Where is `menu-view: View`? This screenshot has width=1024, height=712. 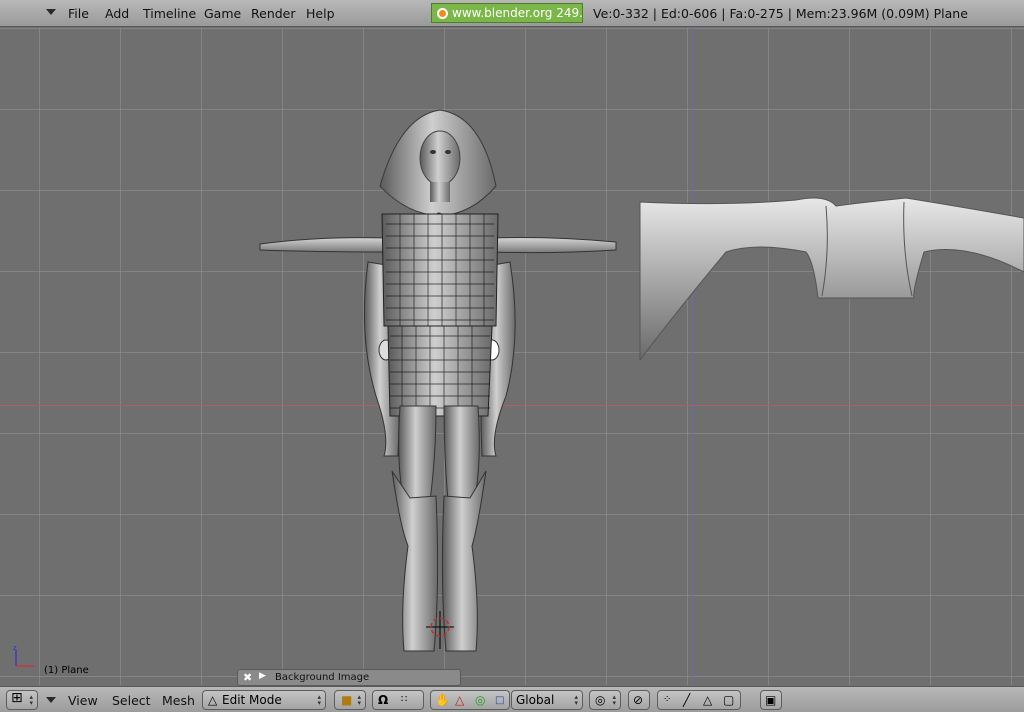
menu-view: View is located at coordinates (83, 700).